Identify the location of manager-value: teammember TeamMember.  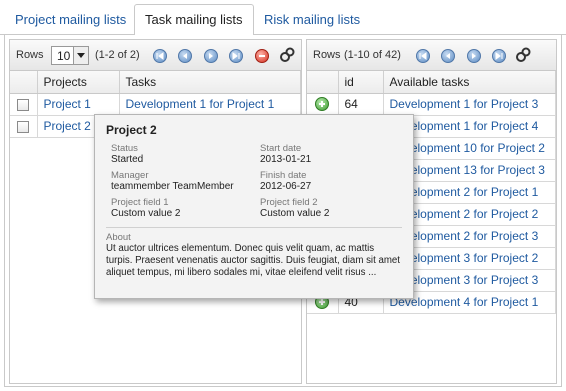
(172, 186).